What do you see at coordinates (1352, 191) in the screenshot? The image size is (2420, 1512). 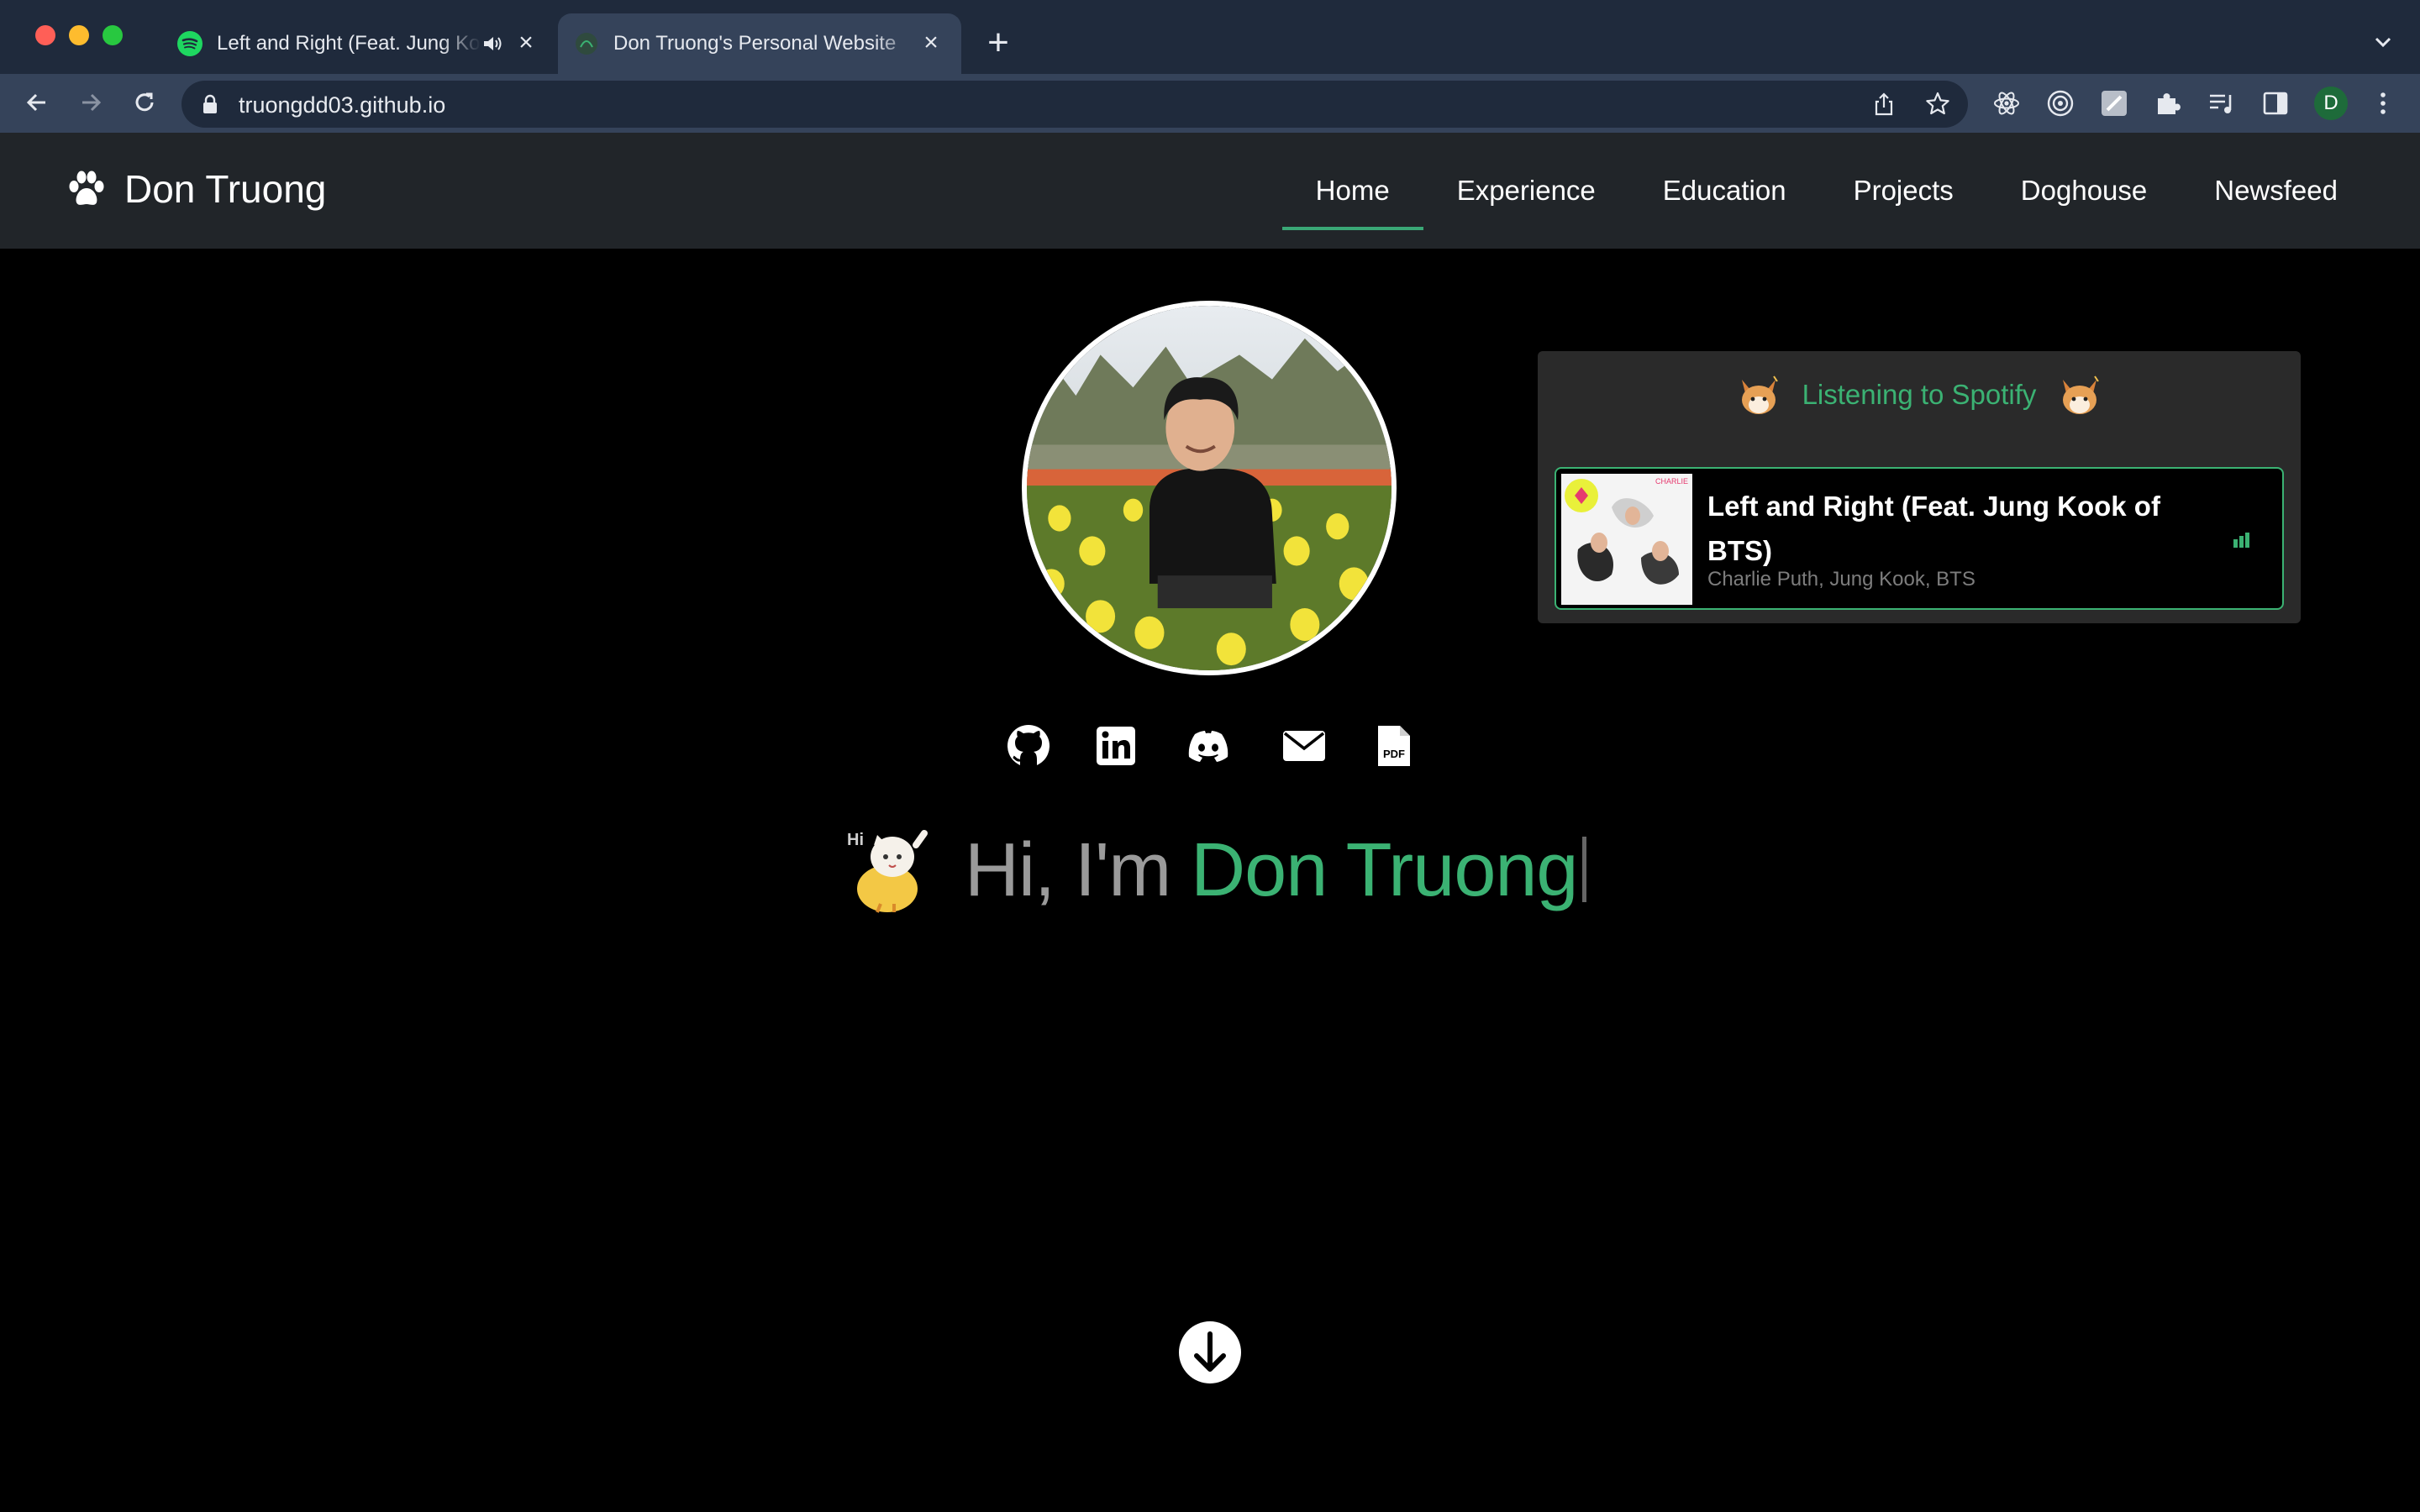 I see `nav-home: Home` at bounding box center [1352, 191].